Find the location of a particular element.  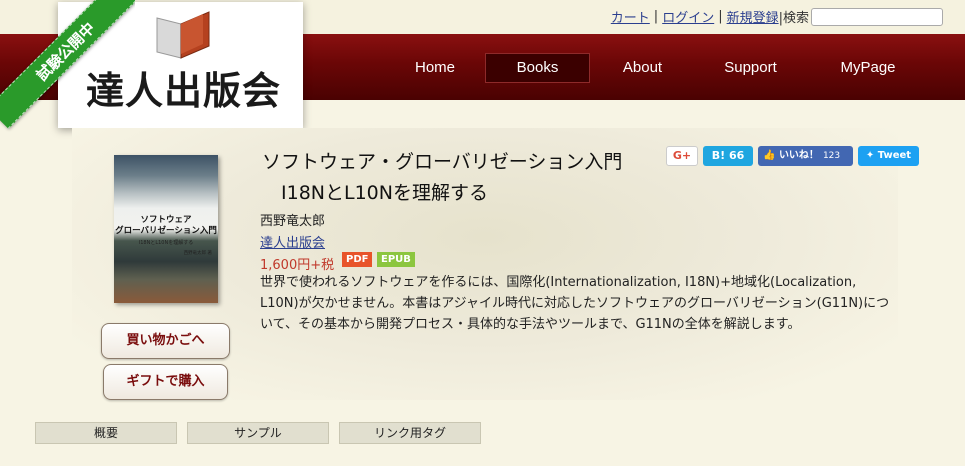

book-logo-icon is located at coordinates (183, 35).